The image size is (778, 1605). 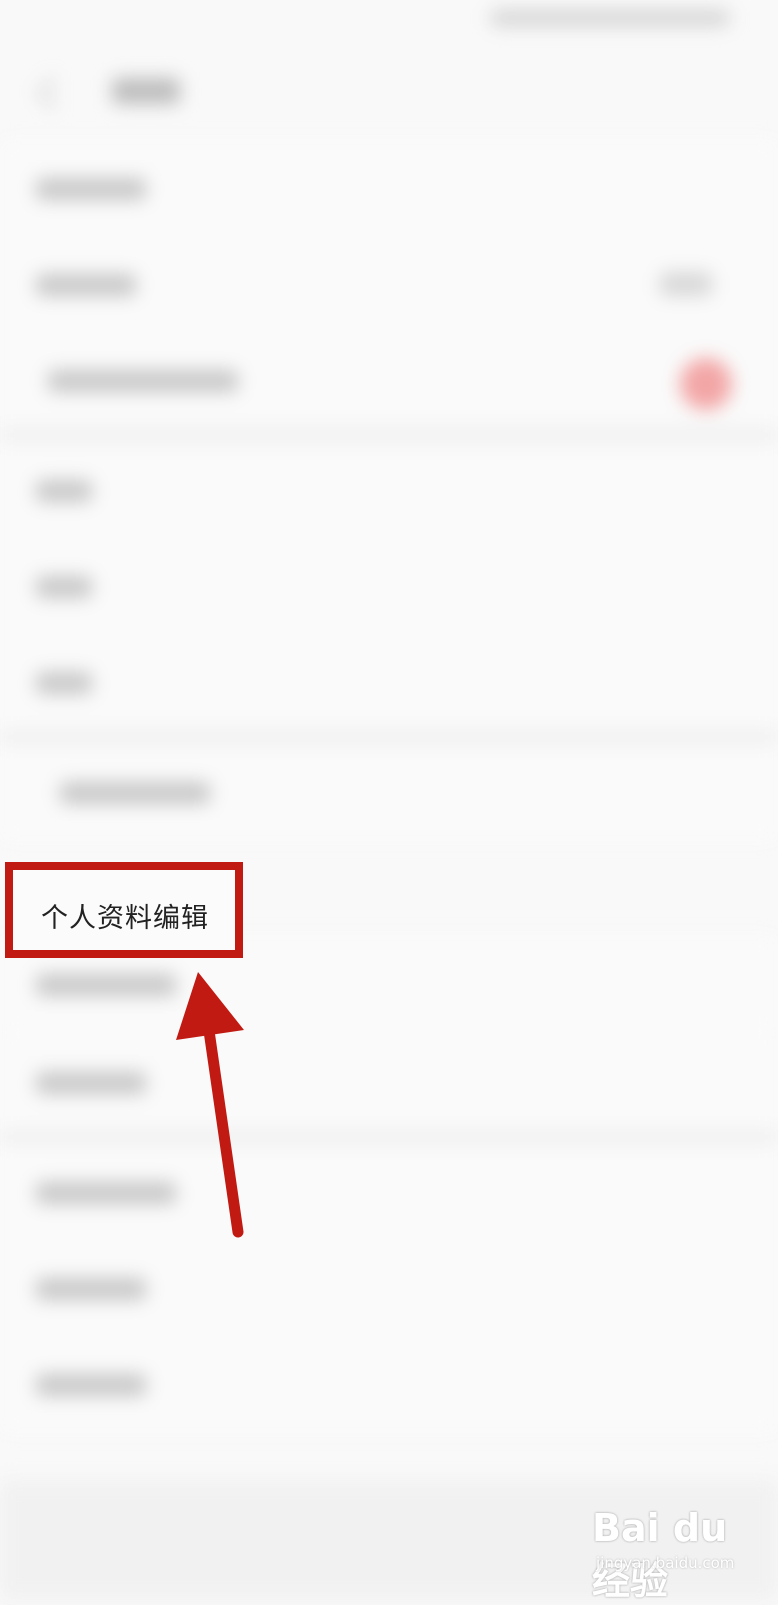 I want to click on list-item-value, so click(x=686, y=284).